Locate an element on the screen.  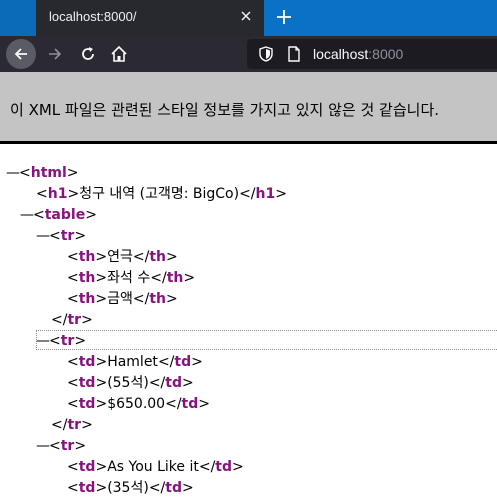
xml-node-table: —<table> is located at coordinates (58, 215).